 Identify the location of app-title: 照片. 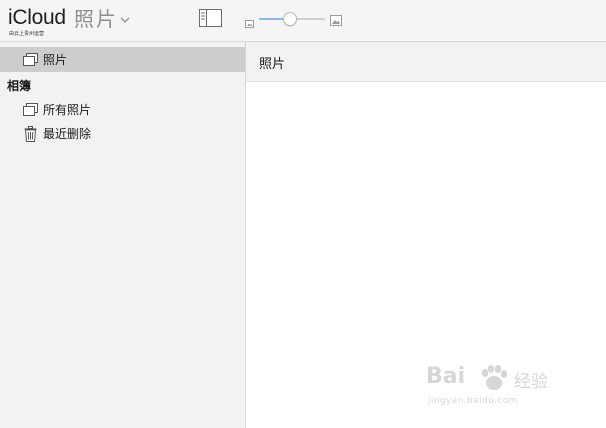
(96, 19).